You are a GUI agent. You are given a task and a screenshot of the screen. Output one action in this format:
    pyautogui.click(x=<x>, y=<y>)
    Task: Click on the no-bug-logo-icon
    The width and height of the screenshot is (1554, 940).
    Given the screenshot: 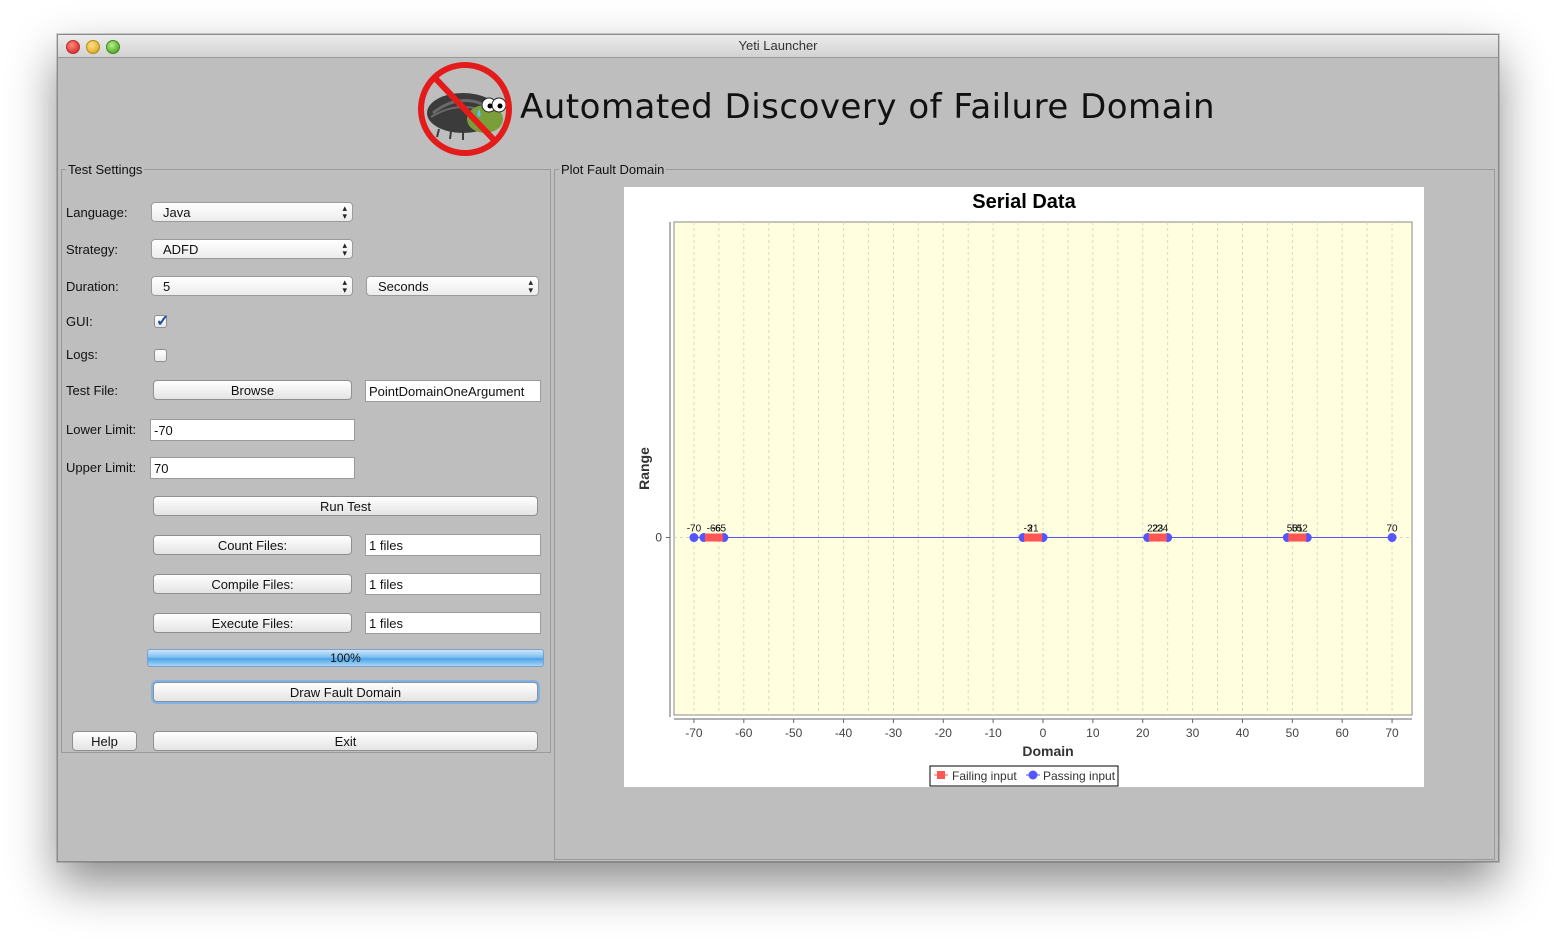 What is the action you would take?
    pyautogui.click(x=465, y=109)
    